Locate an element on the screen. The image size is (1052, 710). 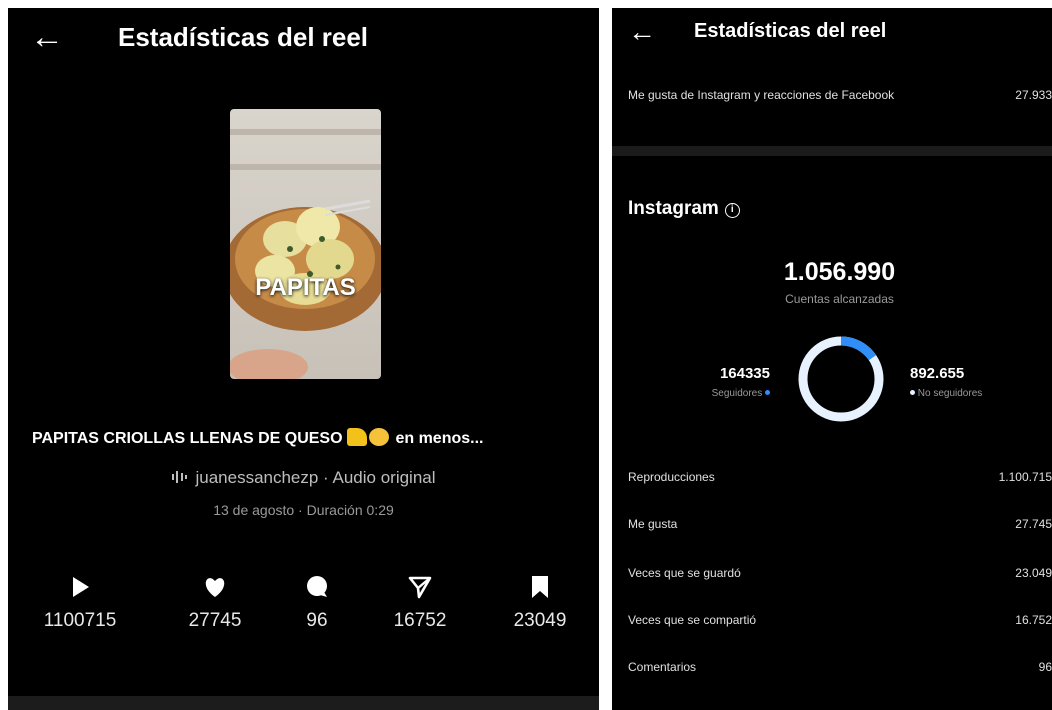
metric-value: 96 is located at coordinates (1045, 667).